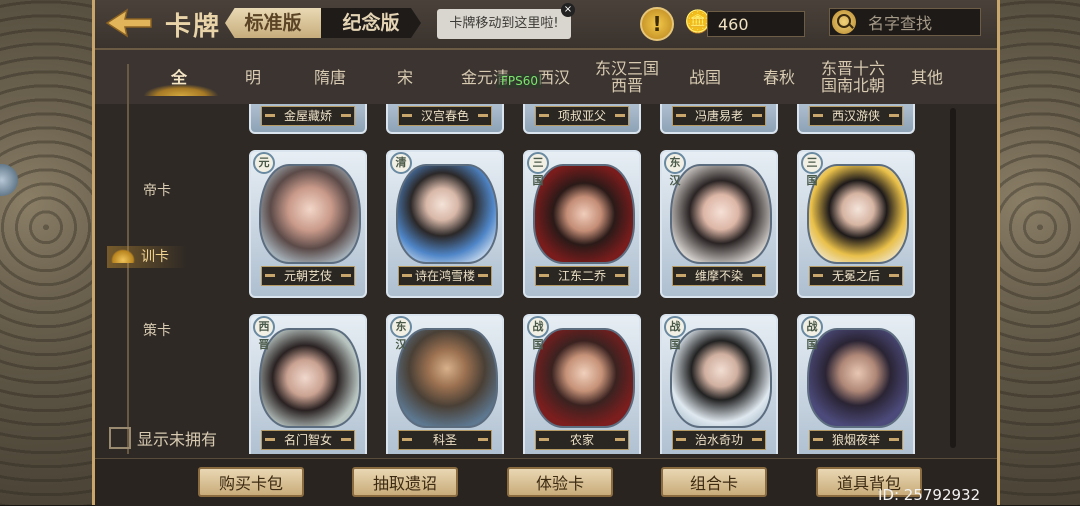 The image size is (1080, 506). I want to click on card: 冯唐易老, so click(719, 119).